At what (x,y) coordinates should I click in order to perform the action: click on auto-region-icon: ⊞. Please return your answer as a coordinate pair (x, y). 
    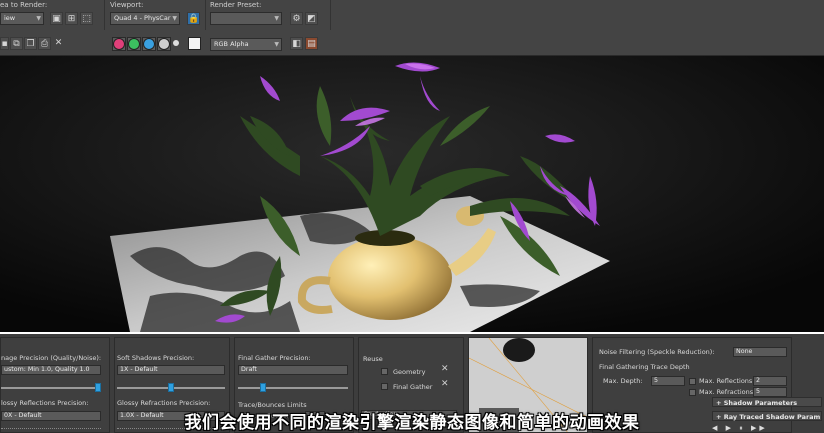
    Looking at the image, I should click on (71, 18).